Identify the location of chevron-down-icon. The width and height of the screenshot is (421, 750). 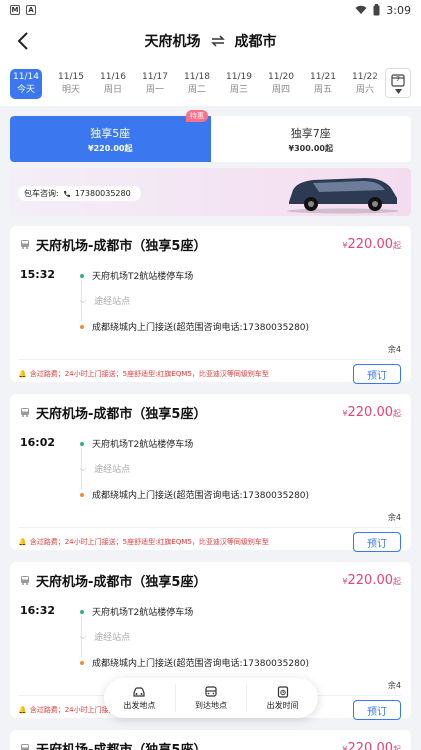
(398, 91).